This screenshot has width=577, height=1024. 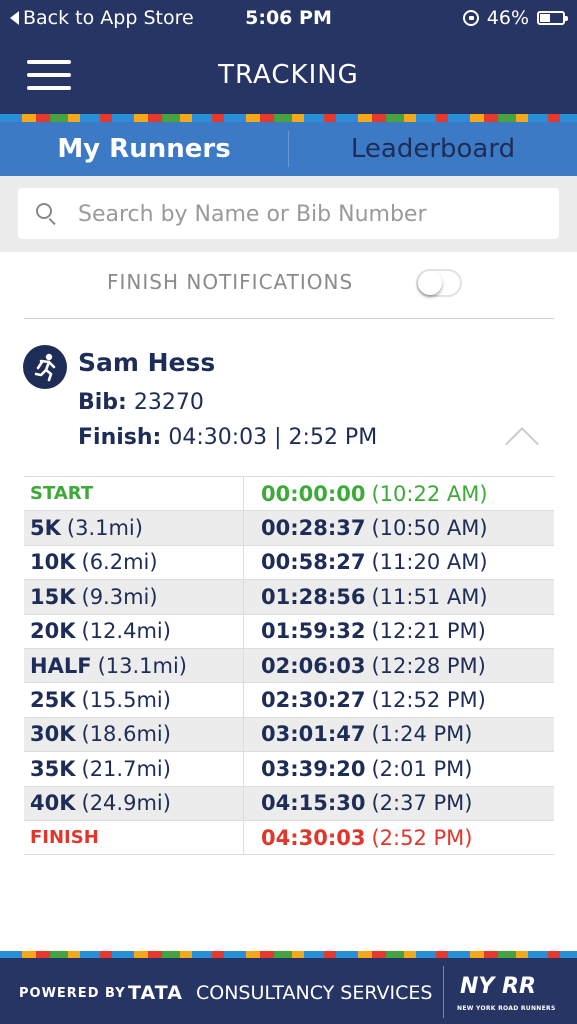 I want to click on split-row: HALF (13.1mi) 02:06:03 (12:28 PM), so click(x=289, y=666).